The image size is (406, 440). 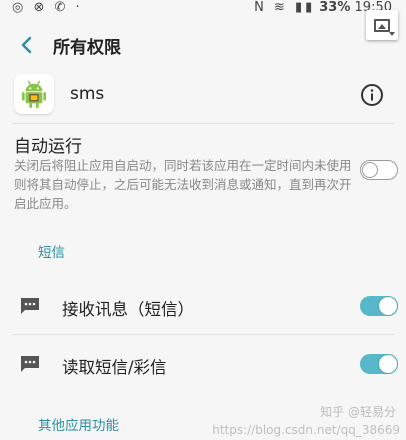 I want to click on back-button, so click(x=26, y=45).